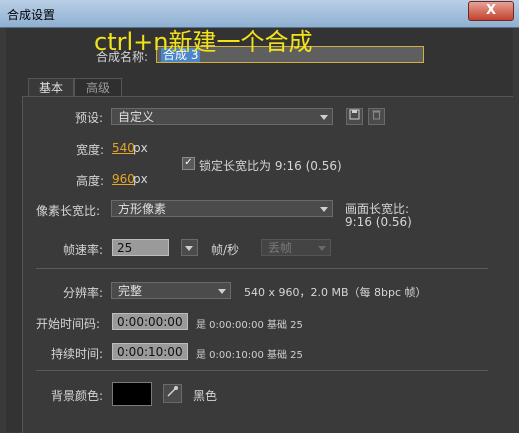  Describe the element at coordinates (89, 118) in the screenshot. I see `preset-label: 预设:` at that location.